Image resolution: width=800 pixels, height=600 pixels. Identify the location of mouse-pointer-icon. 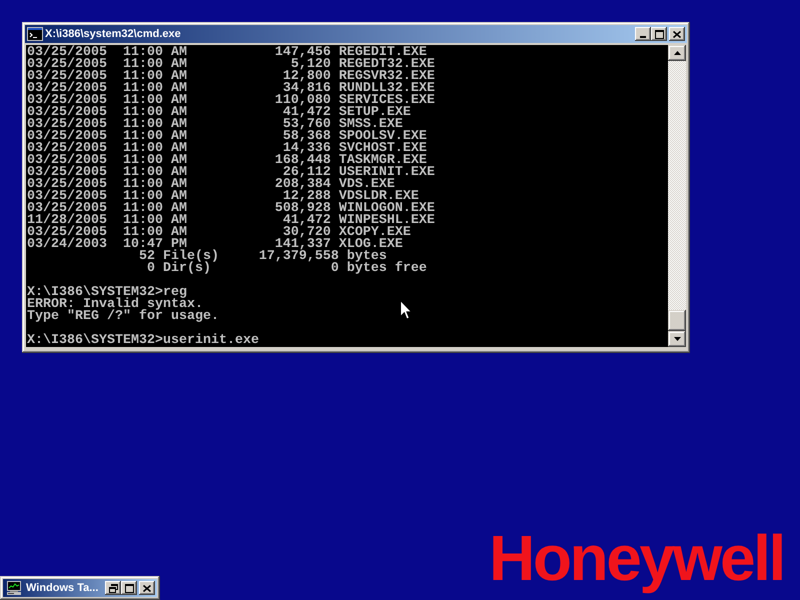
(406, 310).